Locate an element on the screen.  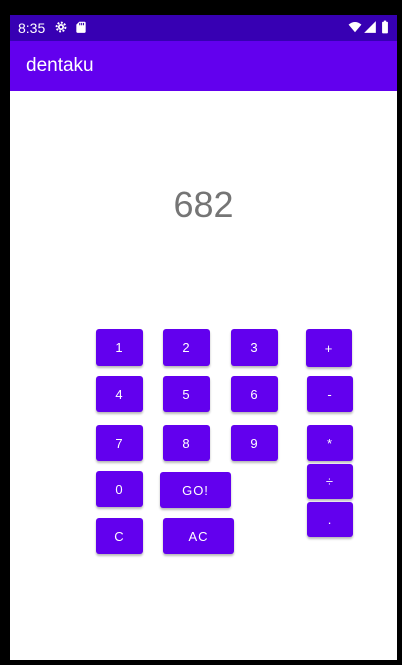
app-bar: dentaku is located at coordinates (203, 66).